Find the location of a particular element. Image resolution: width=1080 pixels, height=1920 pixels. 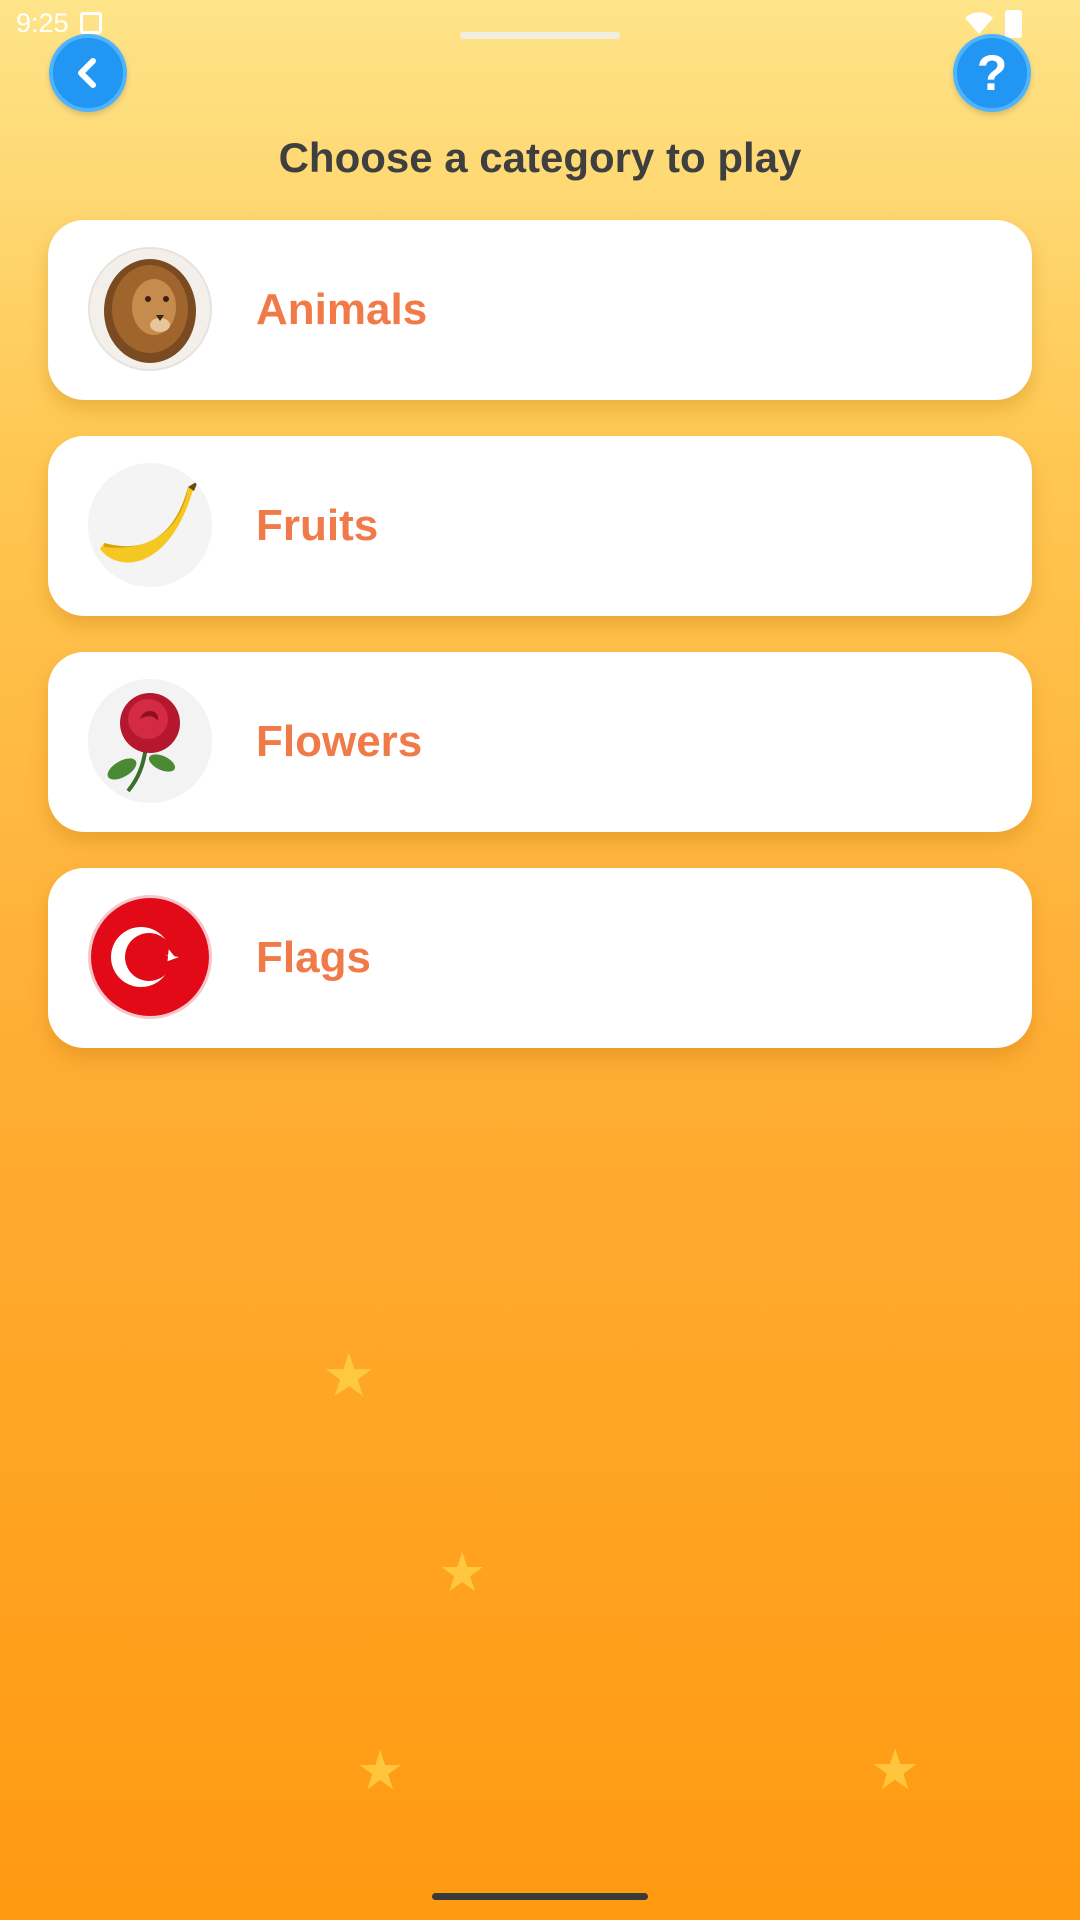

banana-image is located at coordinates (150, 525).